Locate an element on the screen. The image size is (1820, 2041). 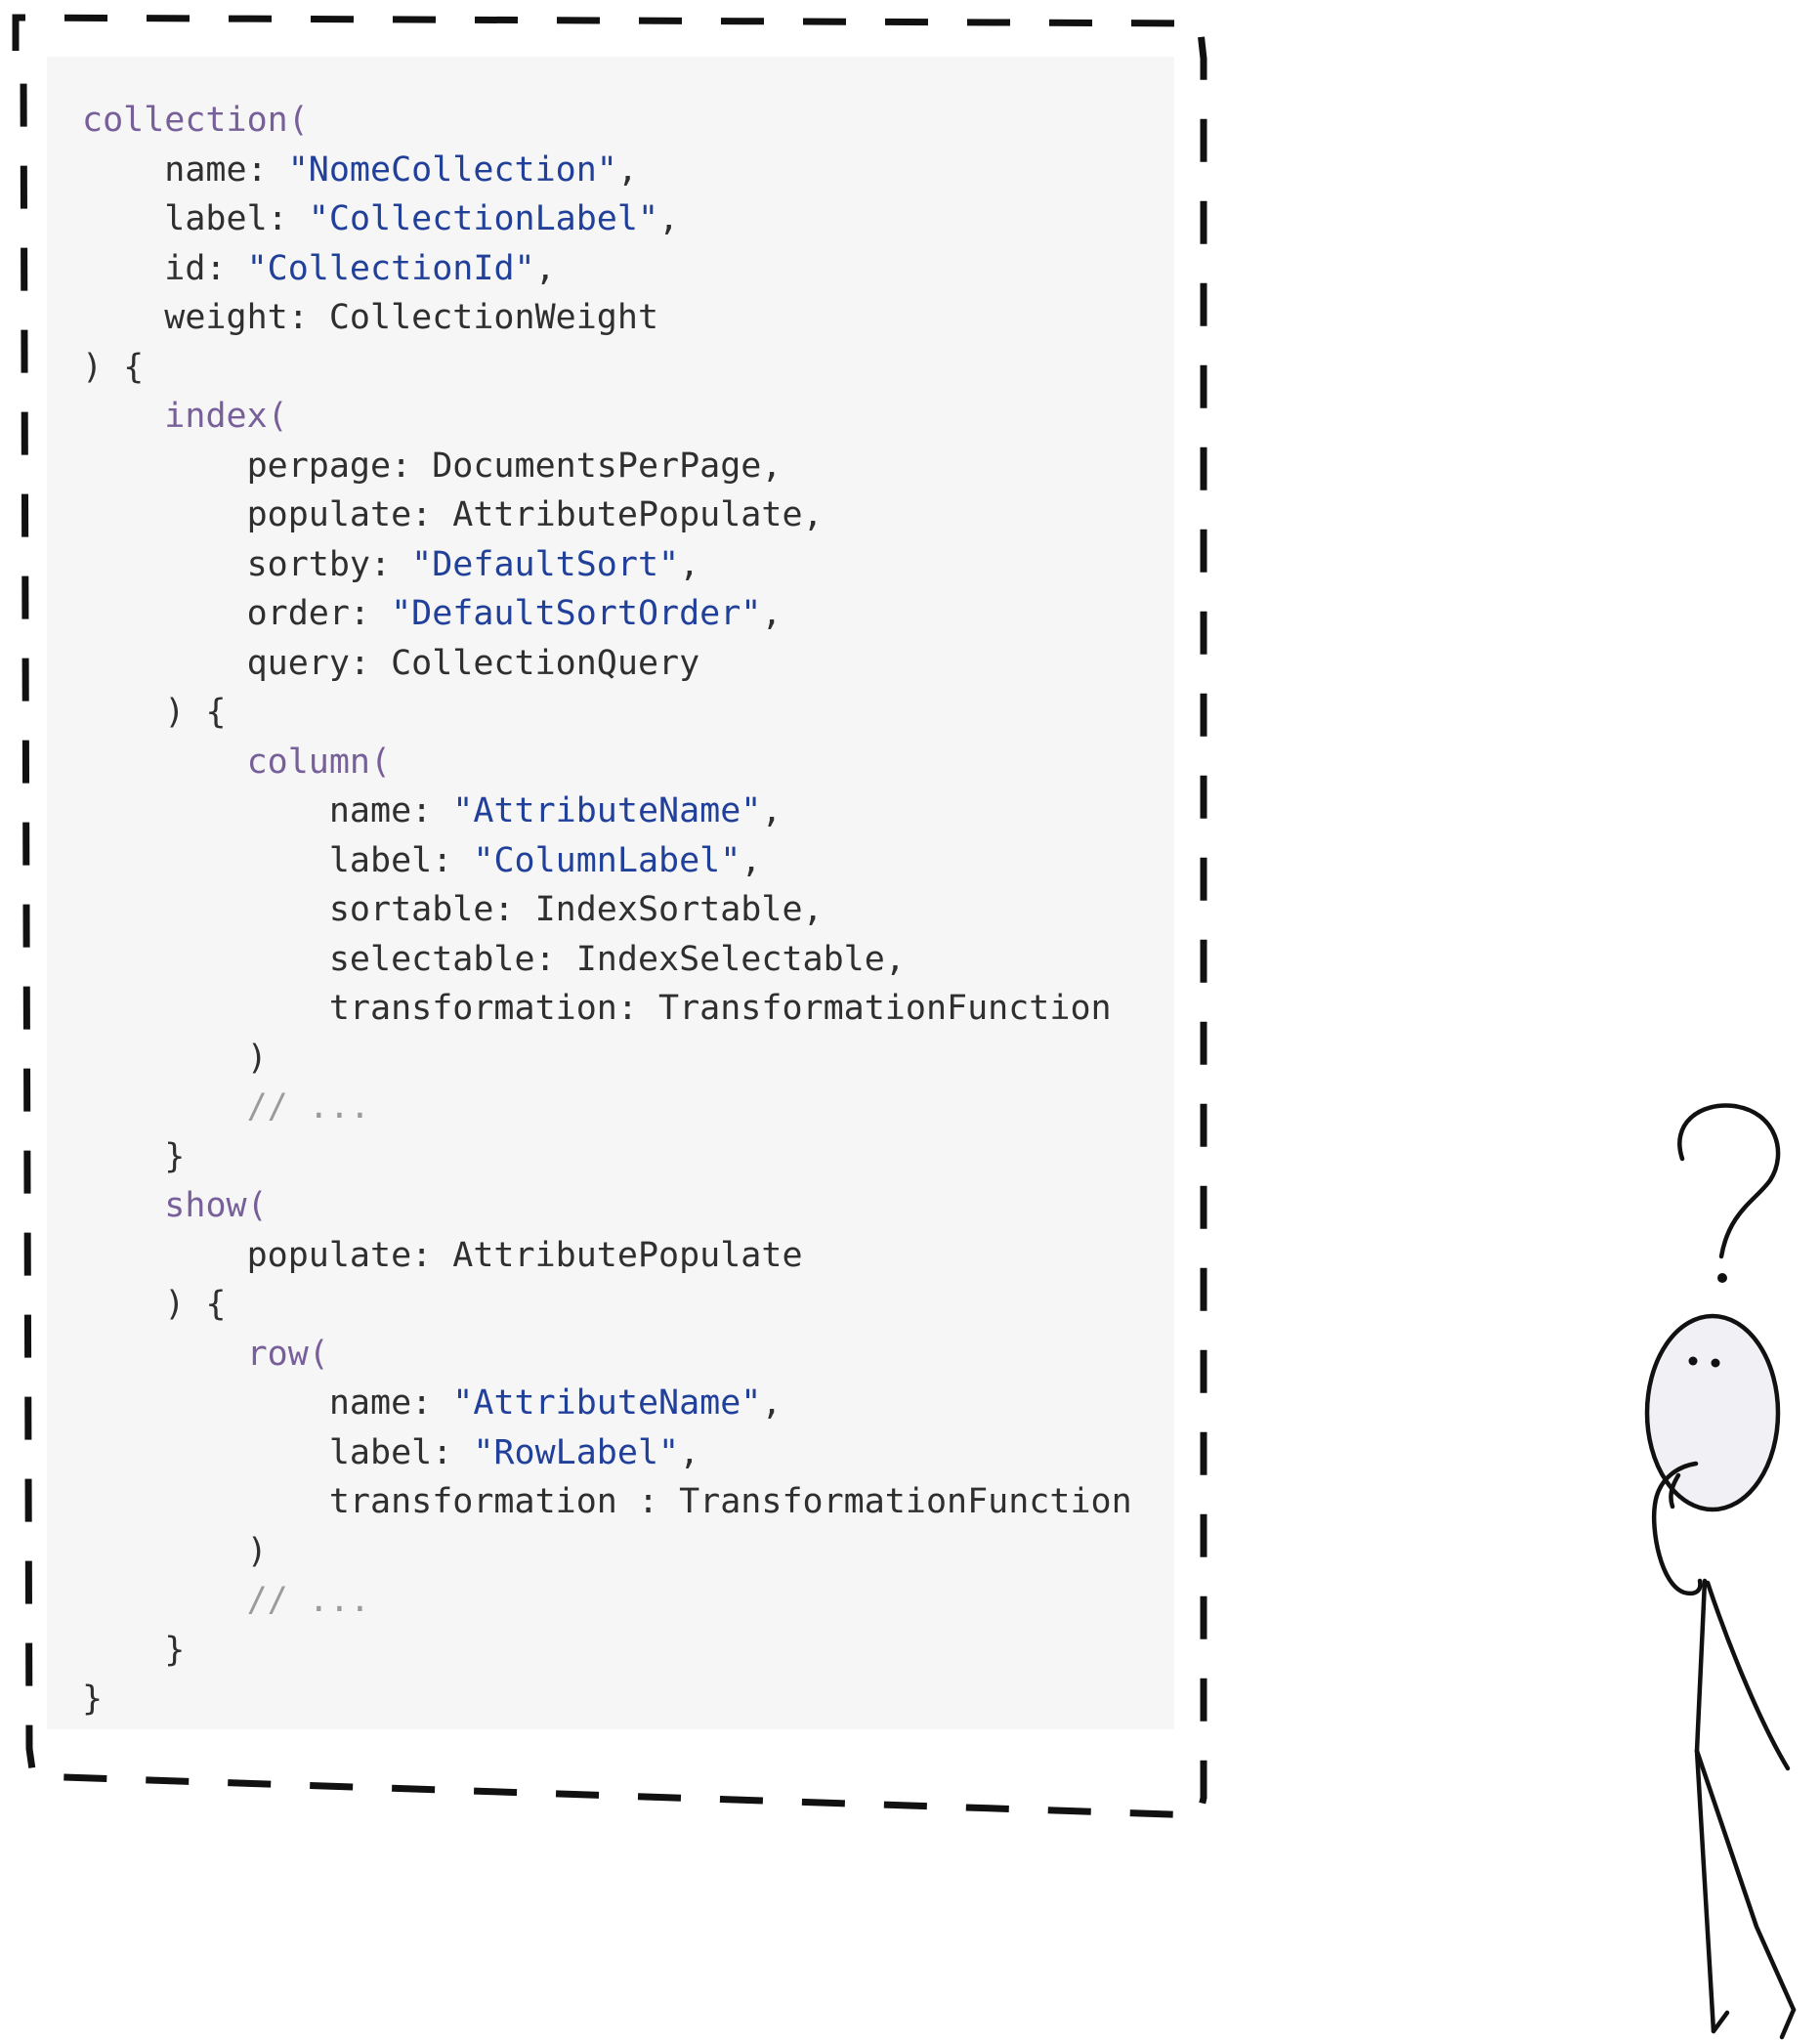
code-line: populate: AttributePopulate is located at coordinates (607, 1256).